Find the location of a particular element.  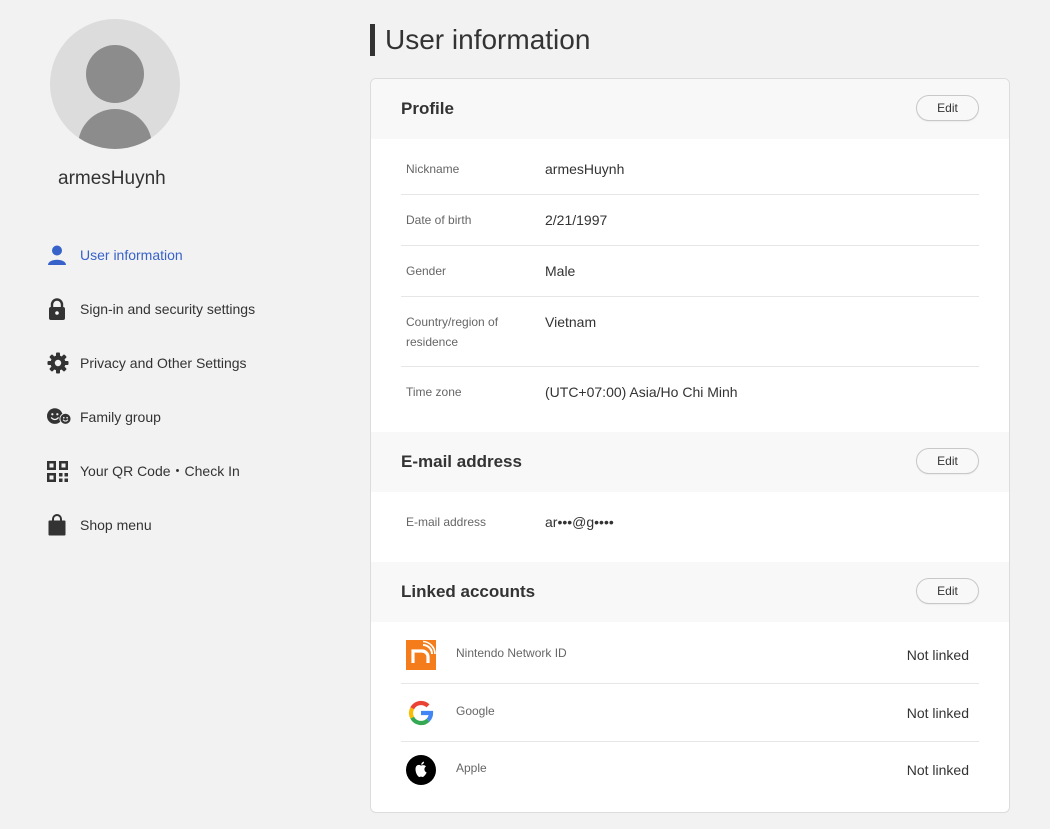

google-icon is located at coordinates (421, 713).